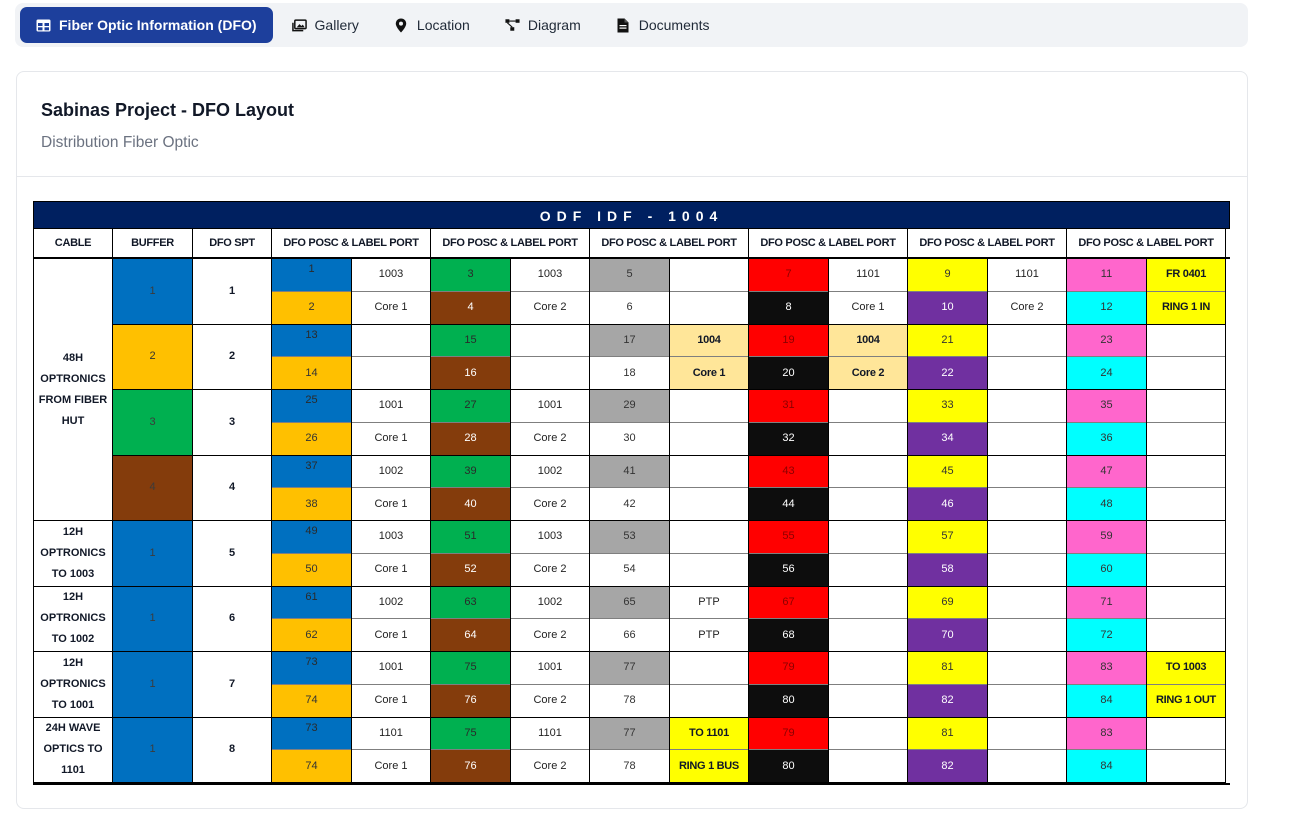 The height and width of the screenshot is (826, 1301). I want to click on header-buffer: BUFFER, so click(153, 243).